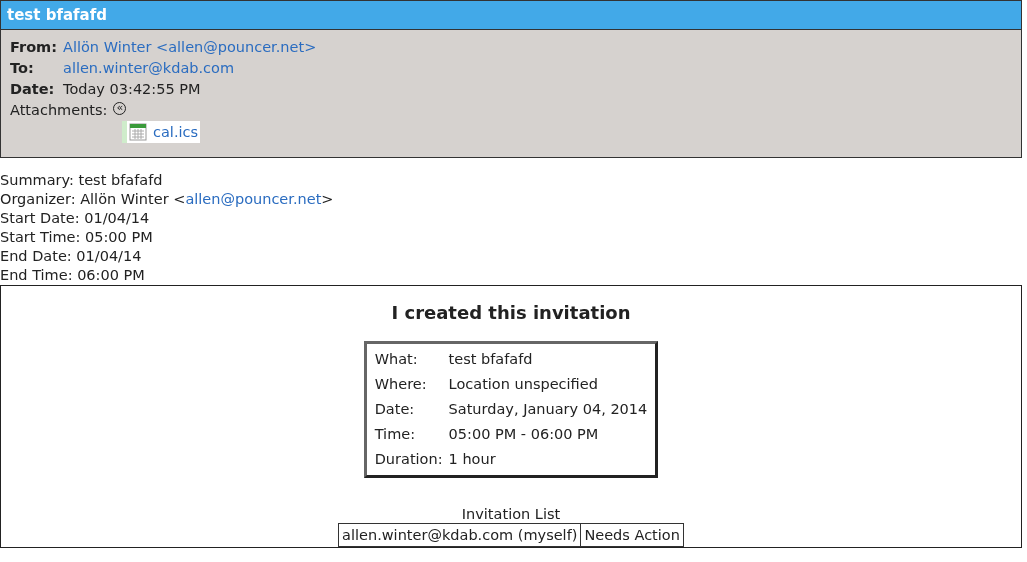  Describe the element at coordinates (523, 384) in the screenshot. I see `row-value: Location unspecified` at that location.